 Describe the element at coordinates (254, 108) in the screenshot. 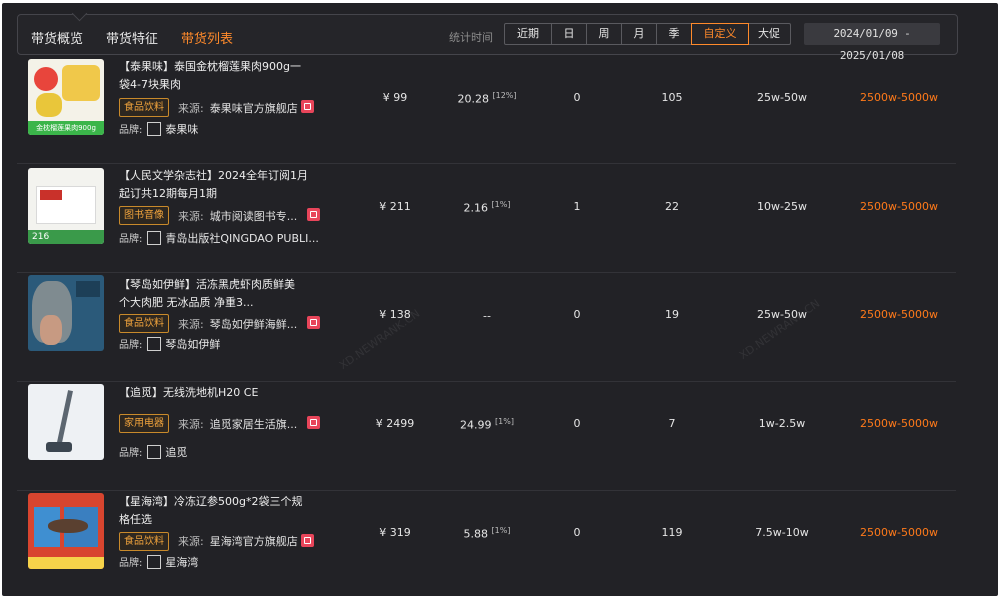

I see `source-value: 泰果味官方旗舰店` at that location.